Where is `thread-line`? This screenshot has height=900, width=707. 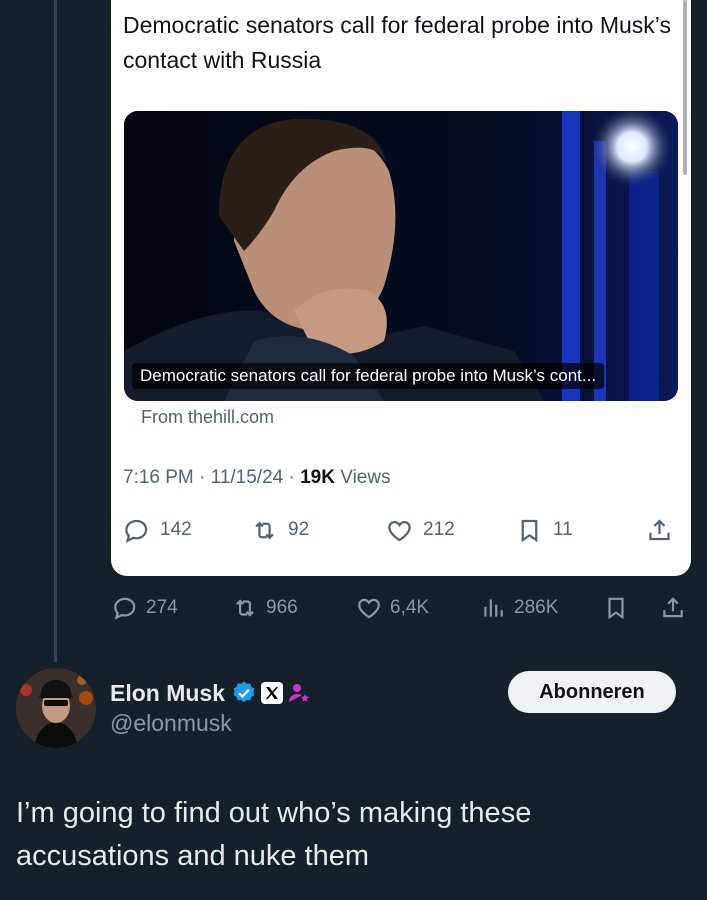 thread-line is located at coordinates (55, 331).